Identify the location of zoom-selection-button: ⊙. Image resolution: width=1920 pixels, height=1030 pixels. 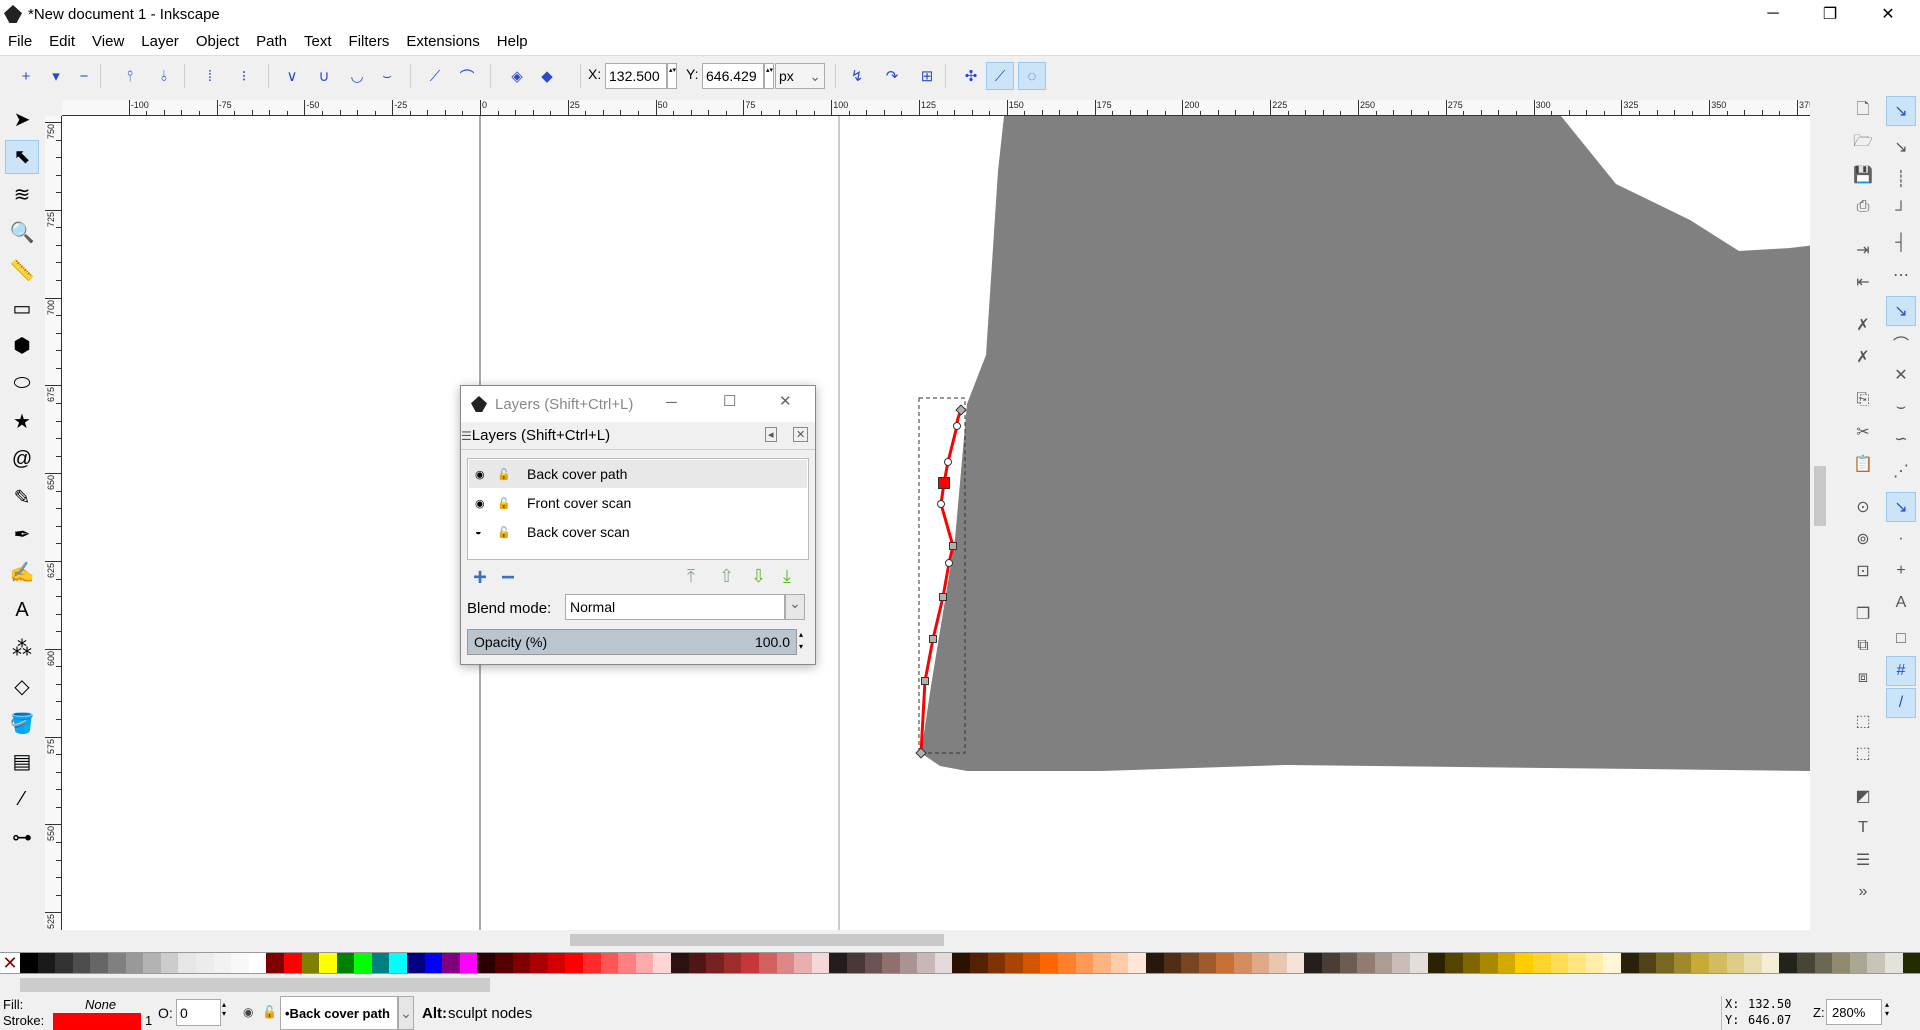
(1863, 507).